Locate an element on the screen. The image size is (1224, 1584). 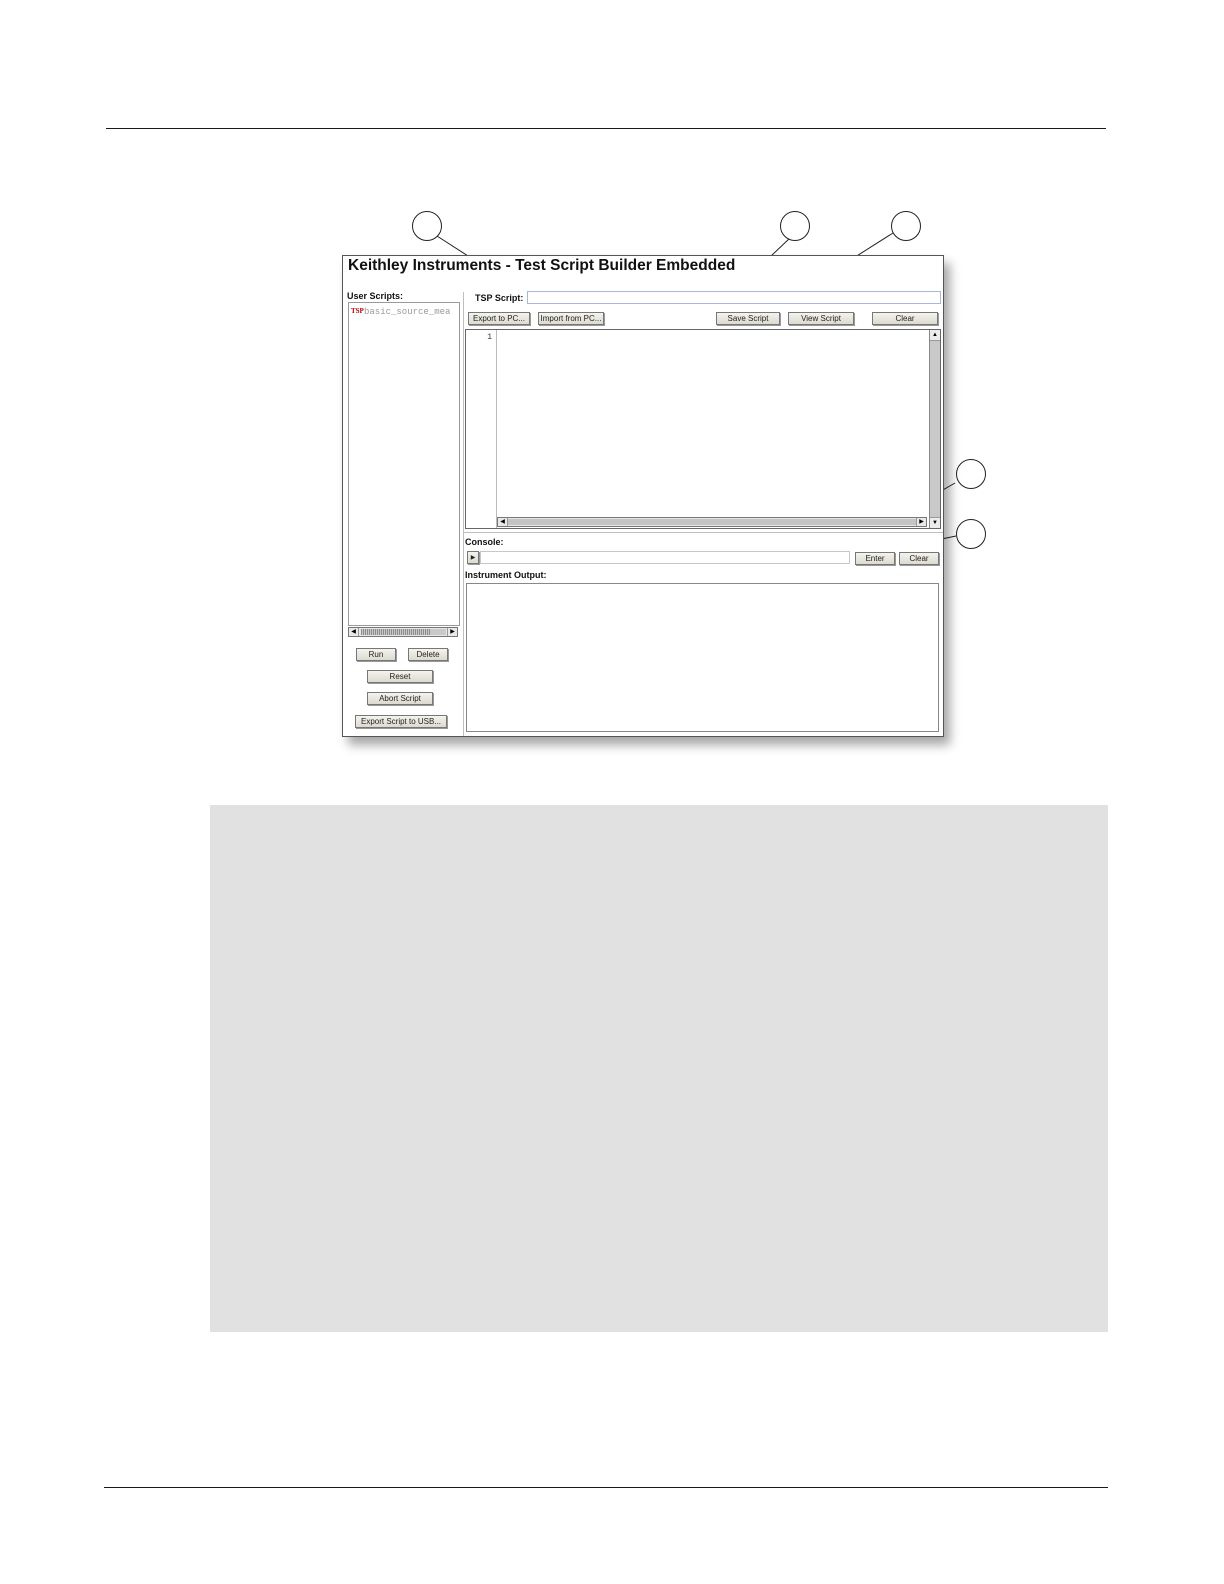
clear-editor-button: Clear is located at coordinates (905, 318).